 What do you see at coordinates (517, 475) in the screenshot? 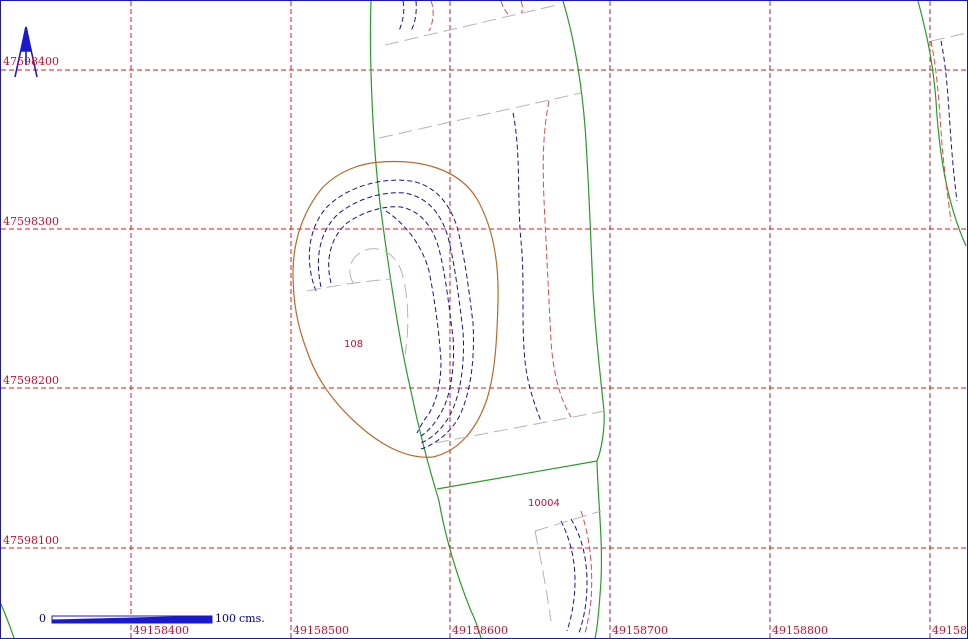
I see `boundary-cross` at bounding box center [517, 475].